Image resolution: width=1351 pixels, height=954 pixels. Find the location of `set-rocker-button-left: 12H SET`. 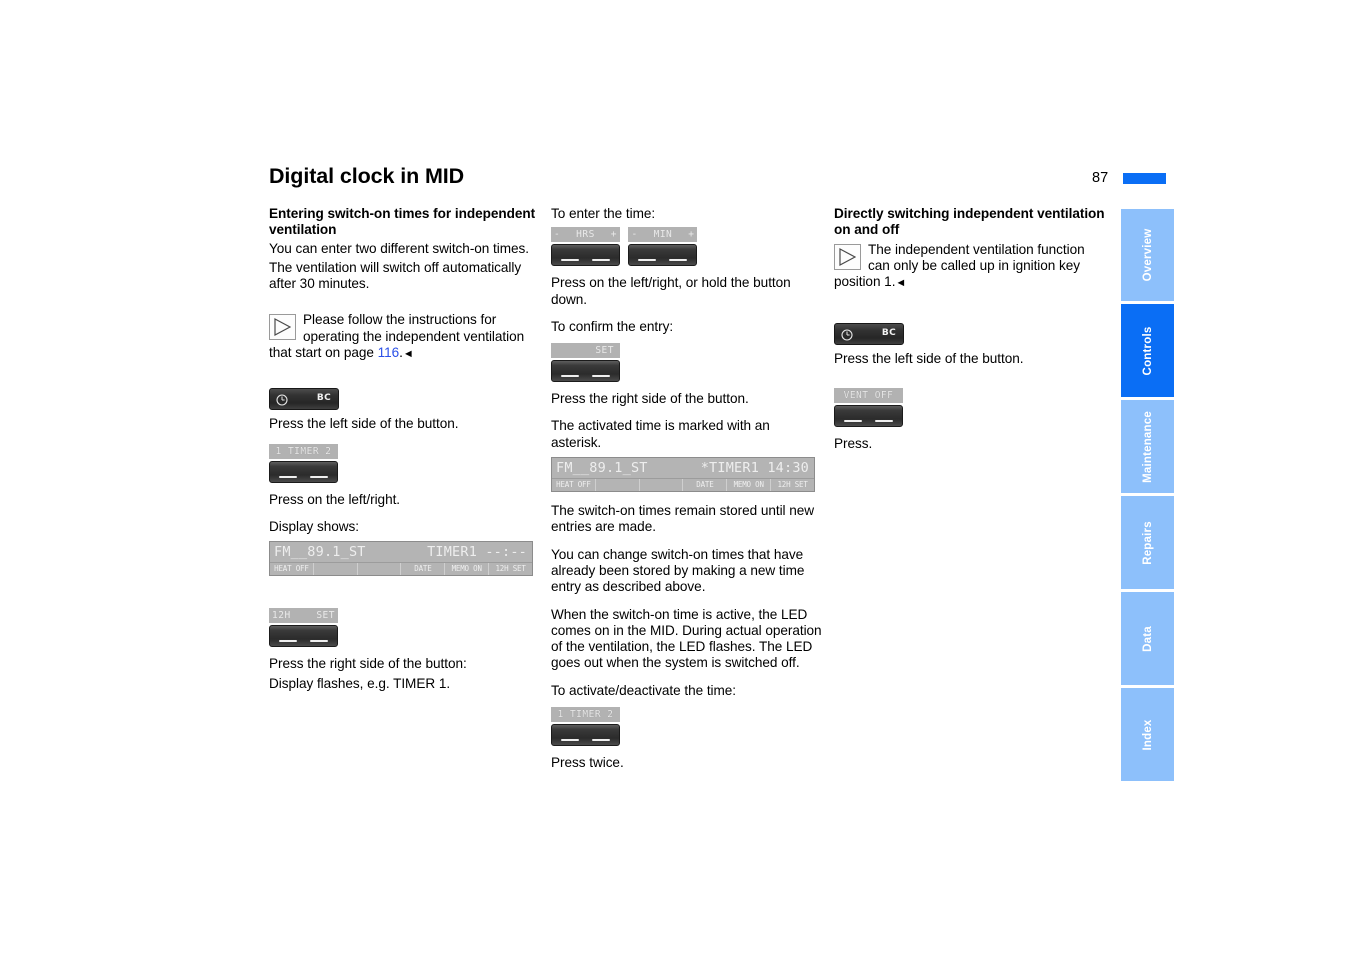

set-rocker-button-left: 12H SET is located at coordinates (303, 628).